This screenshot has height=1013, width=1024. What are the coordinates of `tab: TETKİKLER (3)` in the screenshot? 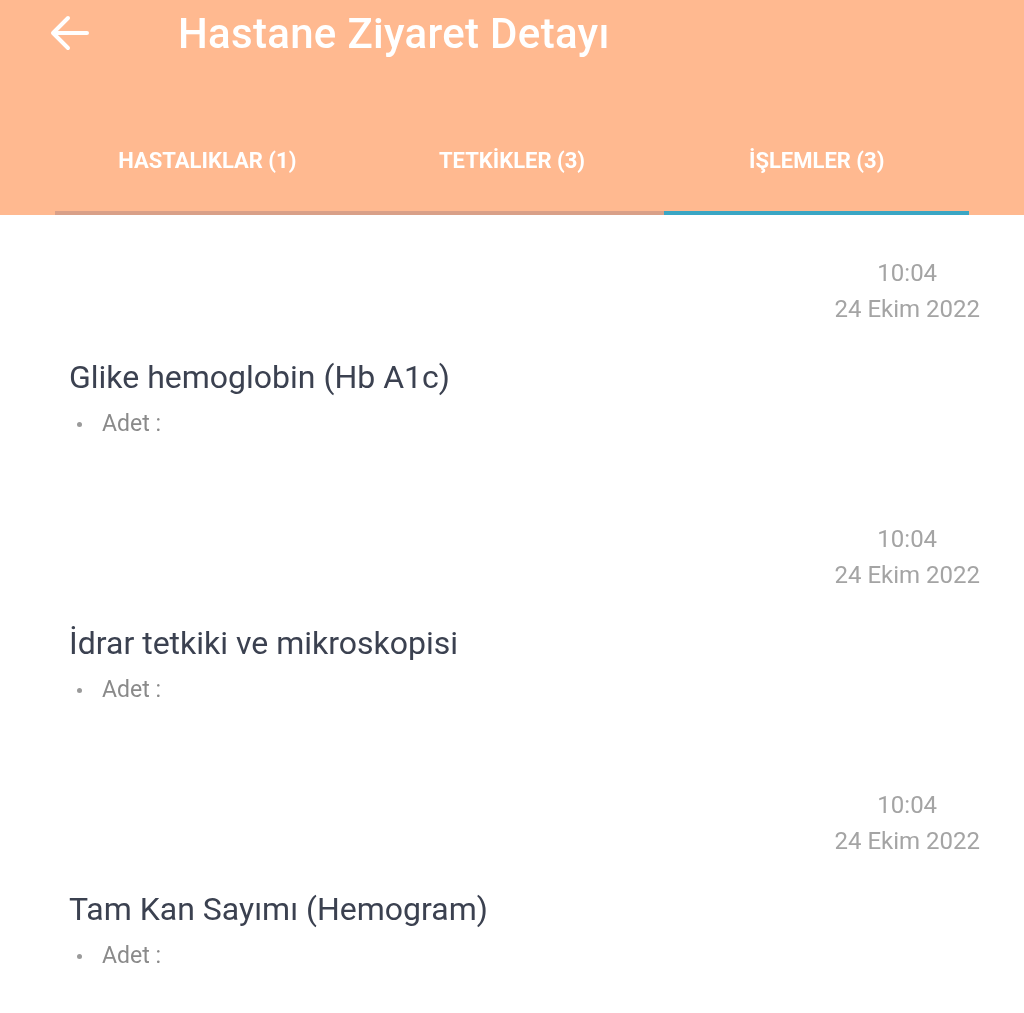 It's located at (512, 167).